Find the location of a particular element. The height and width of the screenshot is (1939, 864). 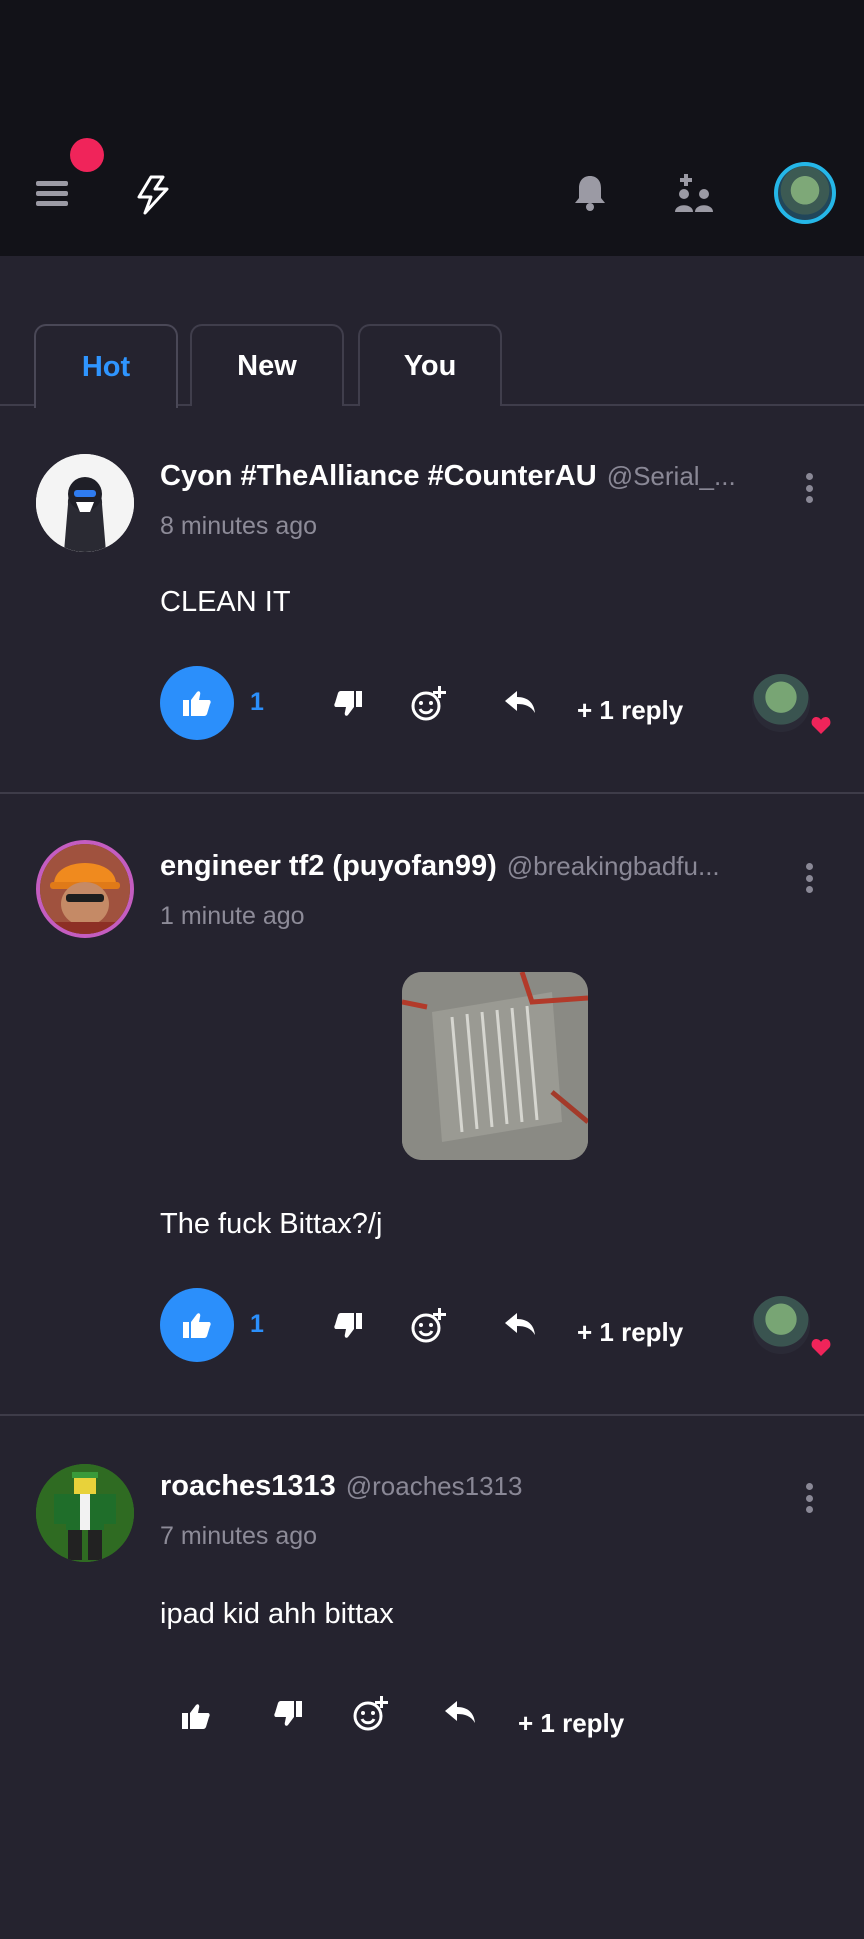

comment-handle: @roaches1313 is located at coordinates (434, 1486).